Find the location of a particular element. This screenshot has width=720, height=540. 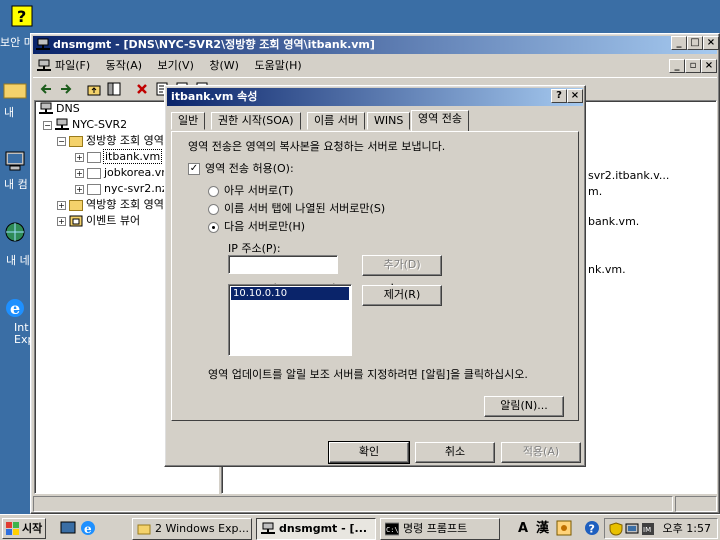

quick-launch-desktop is located at coordinates (68, 528).